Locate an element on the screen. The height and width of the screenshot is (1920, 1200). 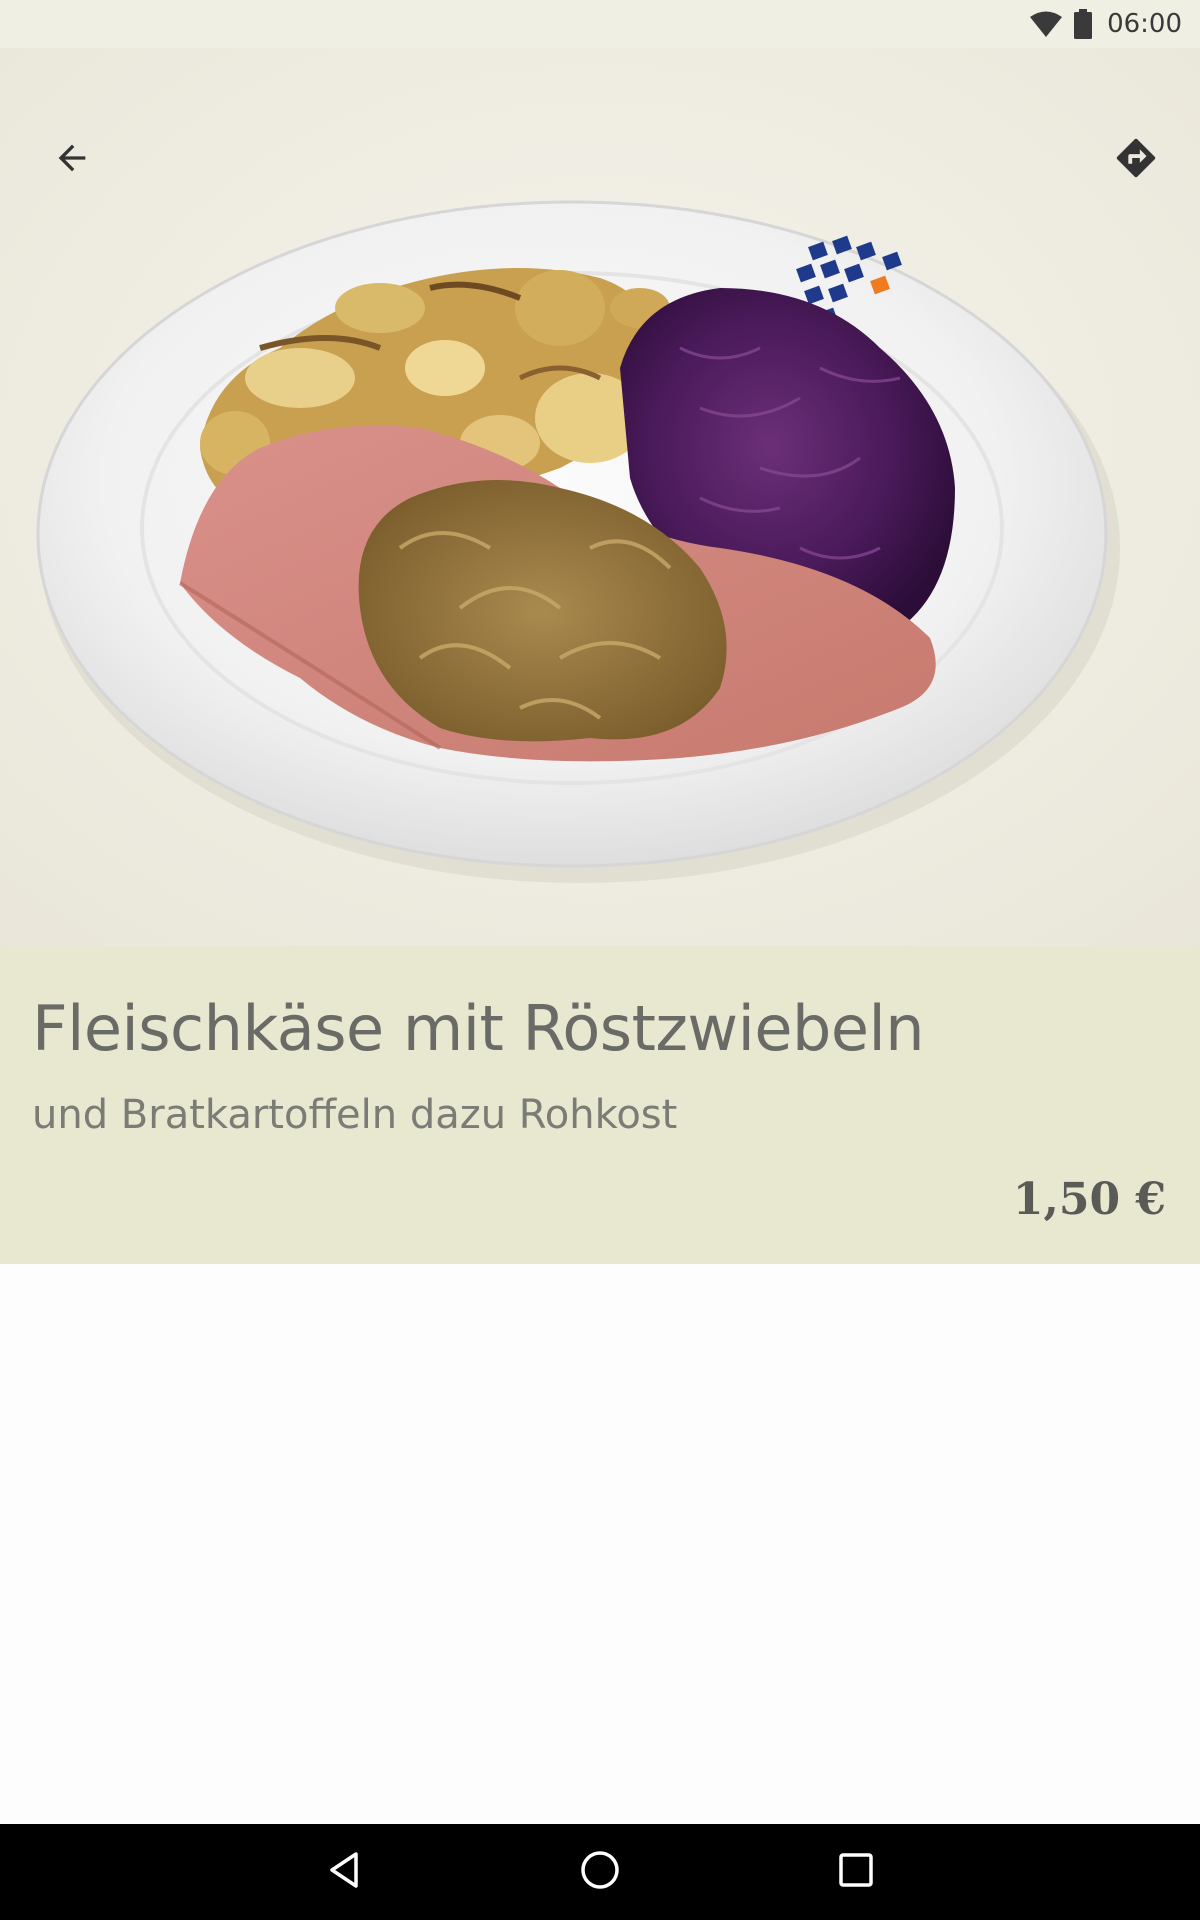
system-nav-bar is located at coordinates (600, 1872).